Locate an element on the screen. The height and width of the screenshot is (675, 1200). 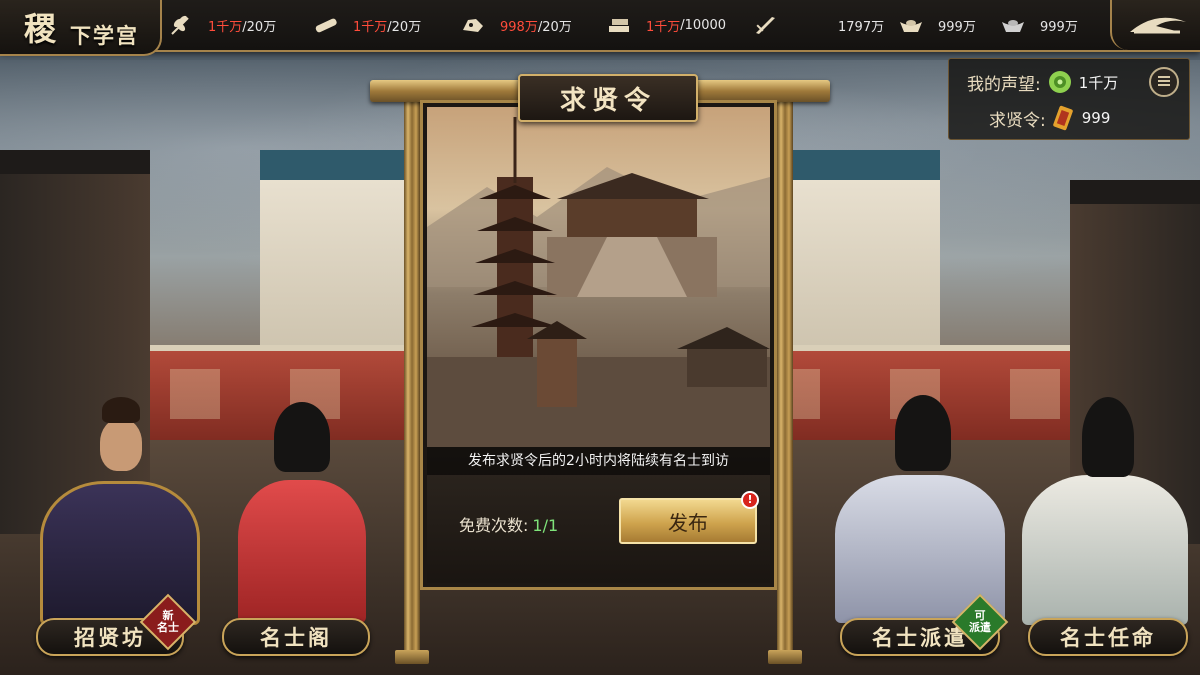
official-character is located at coordinates (120, 510).